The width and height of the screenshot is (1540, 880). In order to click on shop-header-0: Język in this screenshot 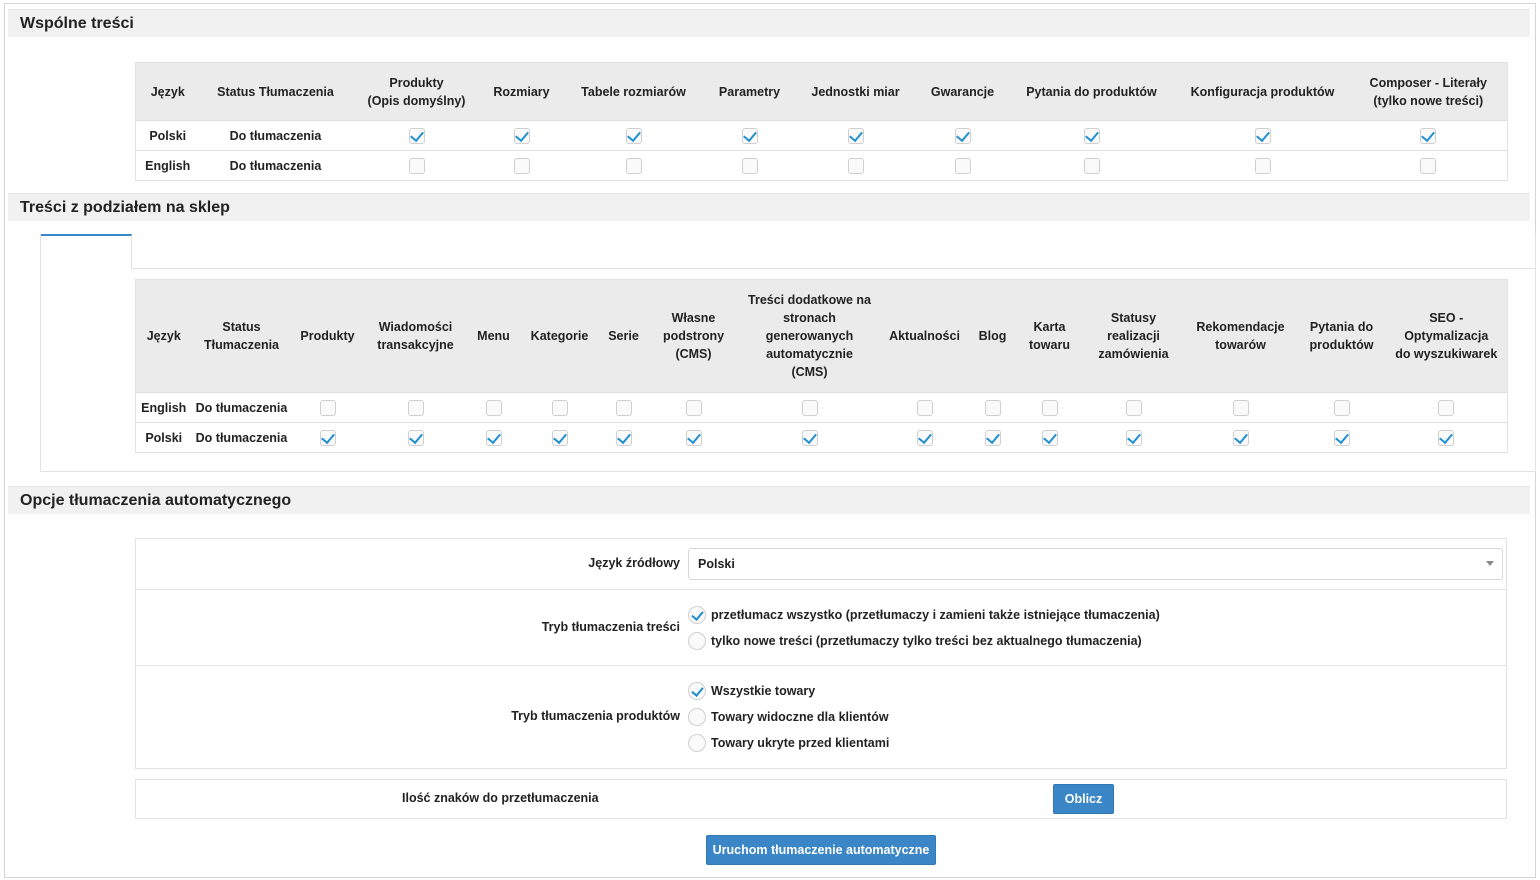, I will do `click(163, 336)`.